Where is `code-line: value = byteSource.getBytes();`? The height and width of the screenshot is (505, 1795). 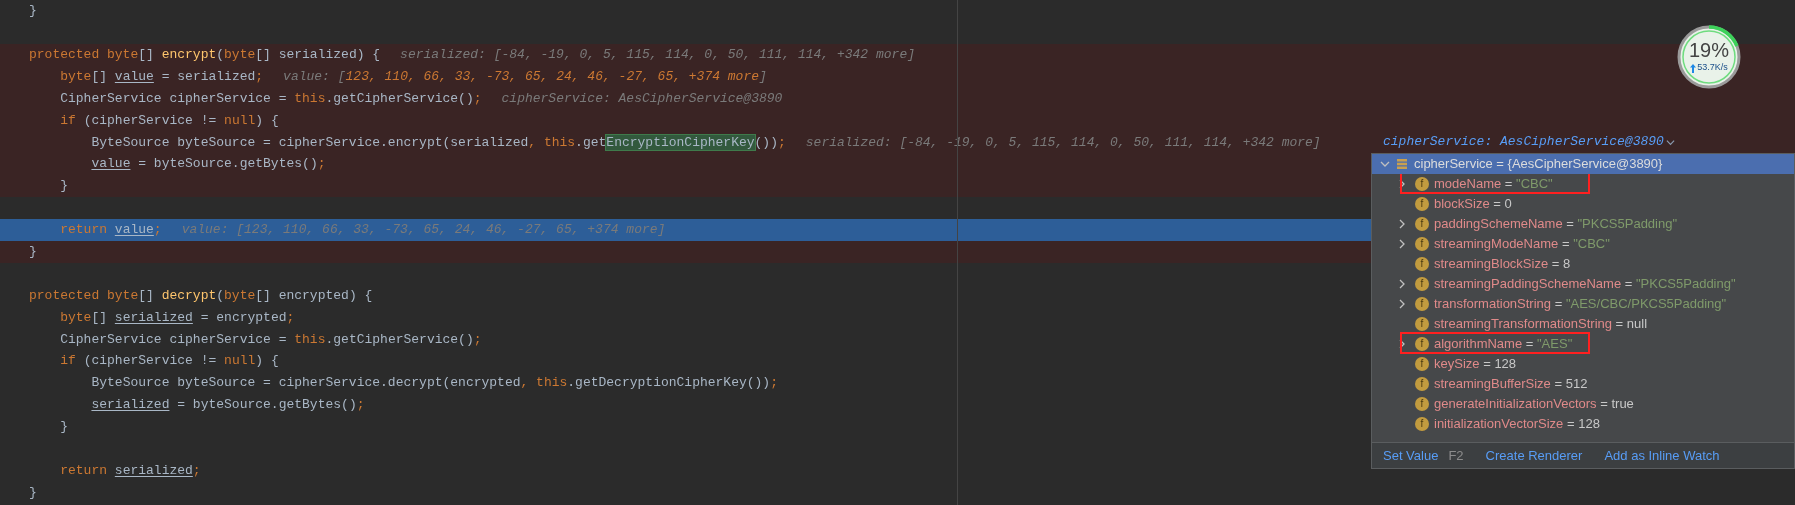
code-line: value = byteSource.getBytes(); is located at coordinates (208, 164).